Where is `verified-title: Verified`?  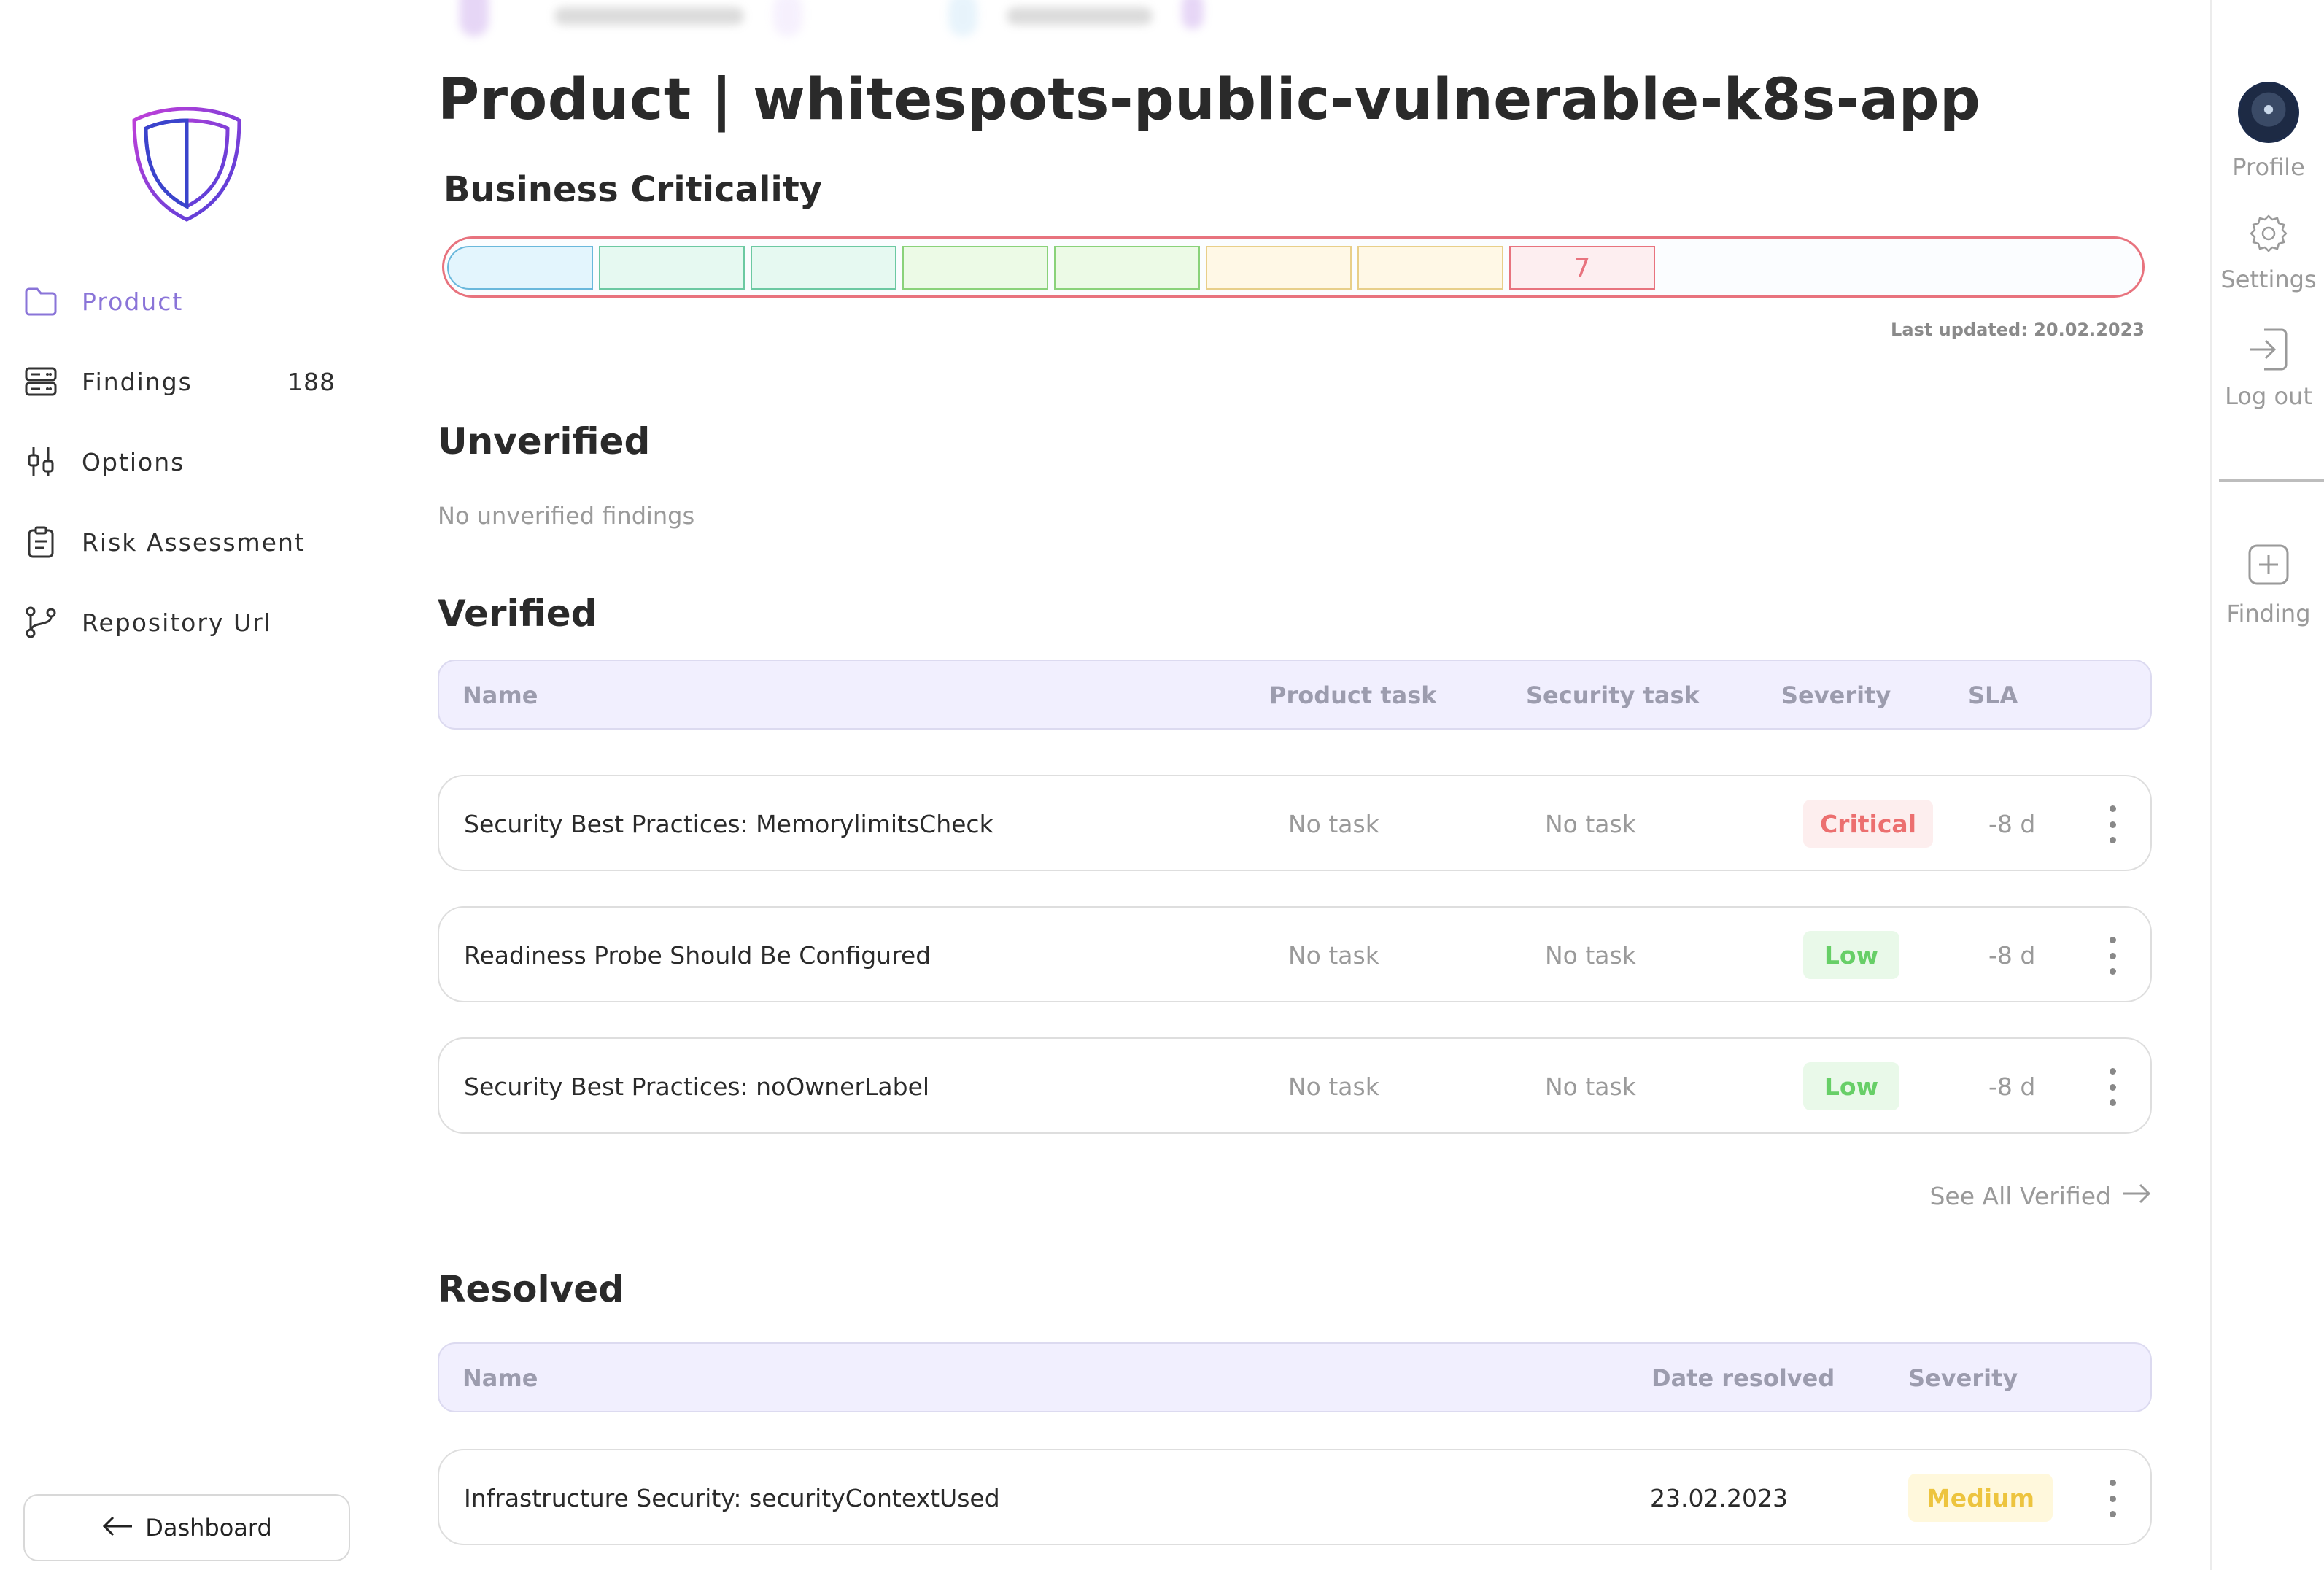
verified-title: Verified is located at coordinates (517, 613).